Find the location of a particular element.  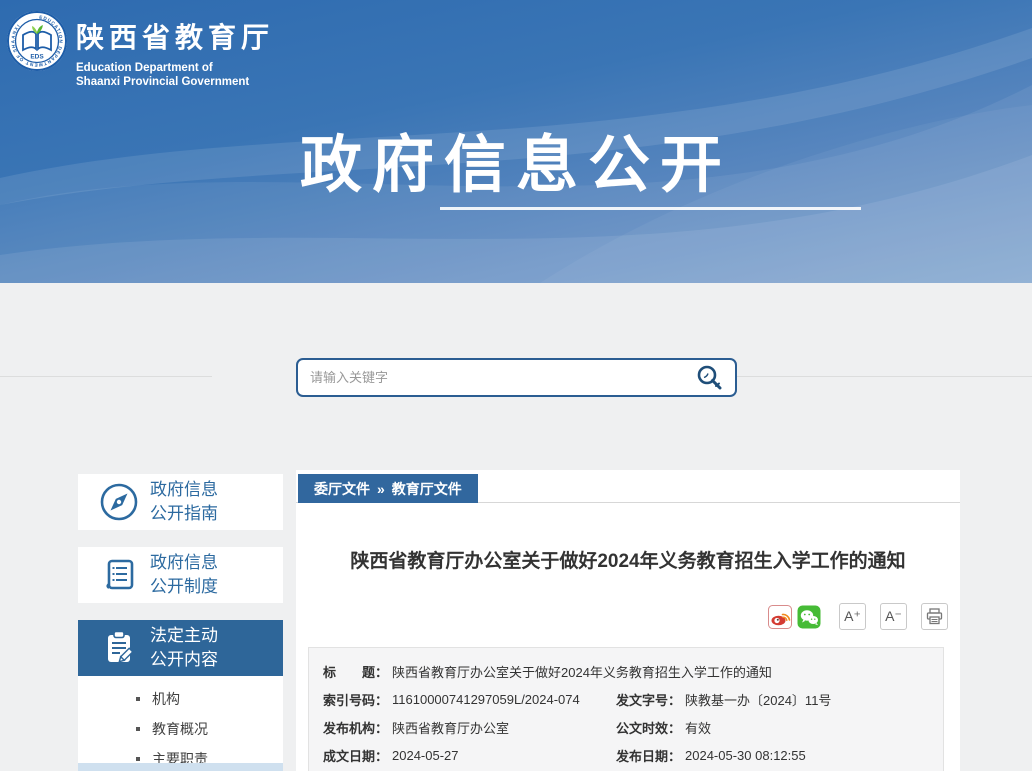

search-button is located at coordinates (709, 378).